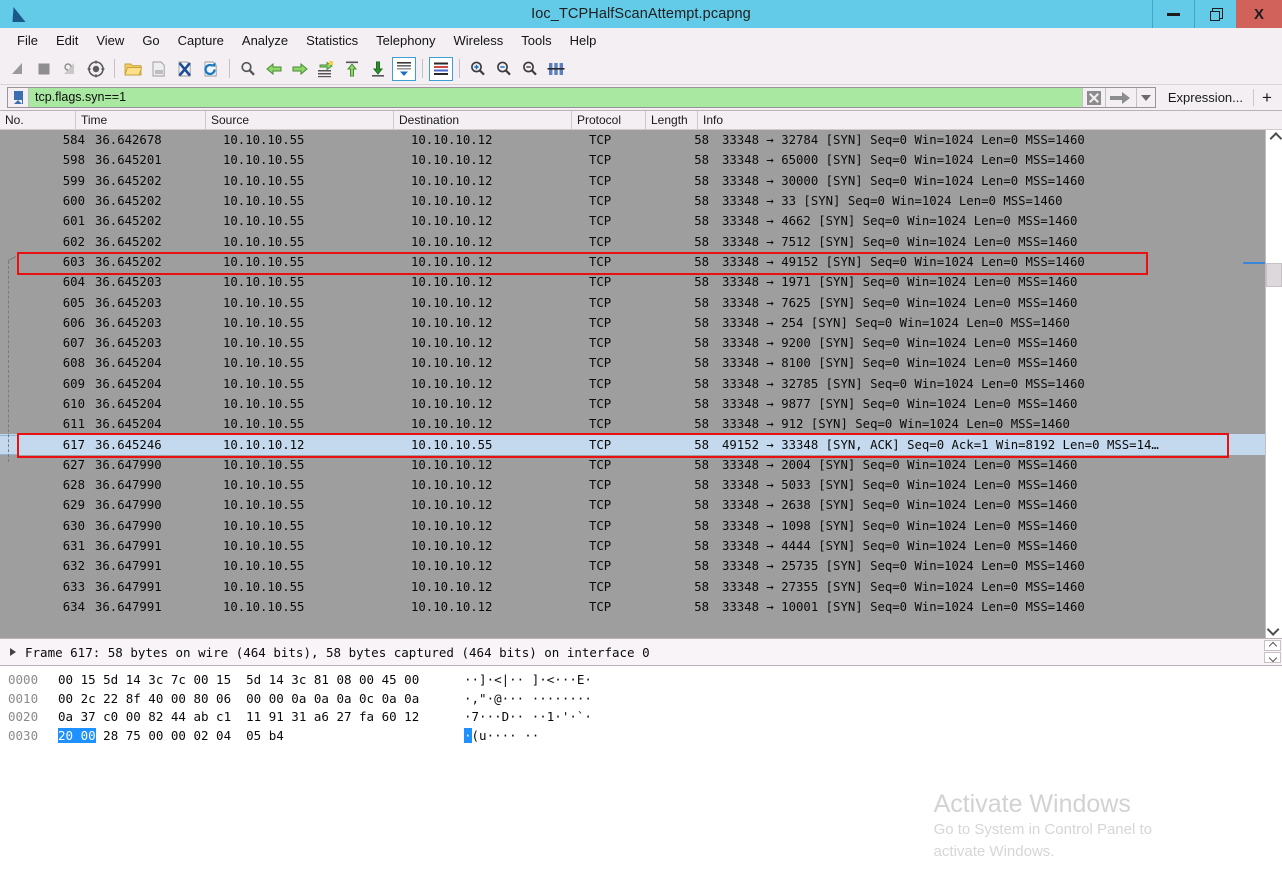 The width and height of the screenshot is (1282, 881). I want to click on column-header-no: No., so click(38, 120).